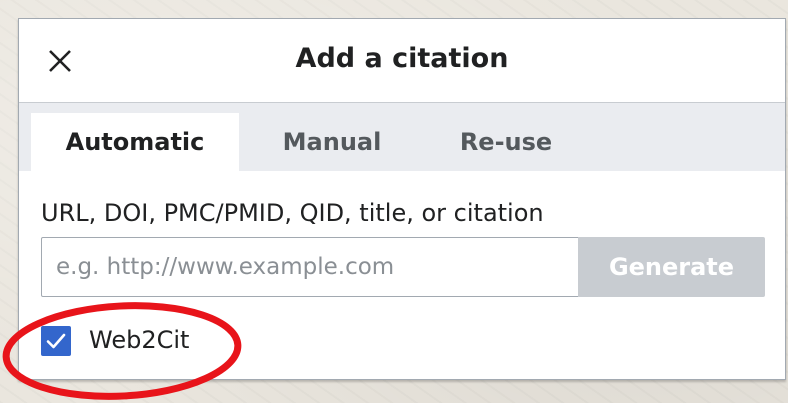  I want to click on tab-automatic: Automatic, so click(135, 142).